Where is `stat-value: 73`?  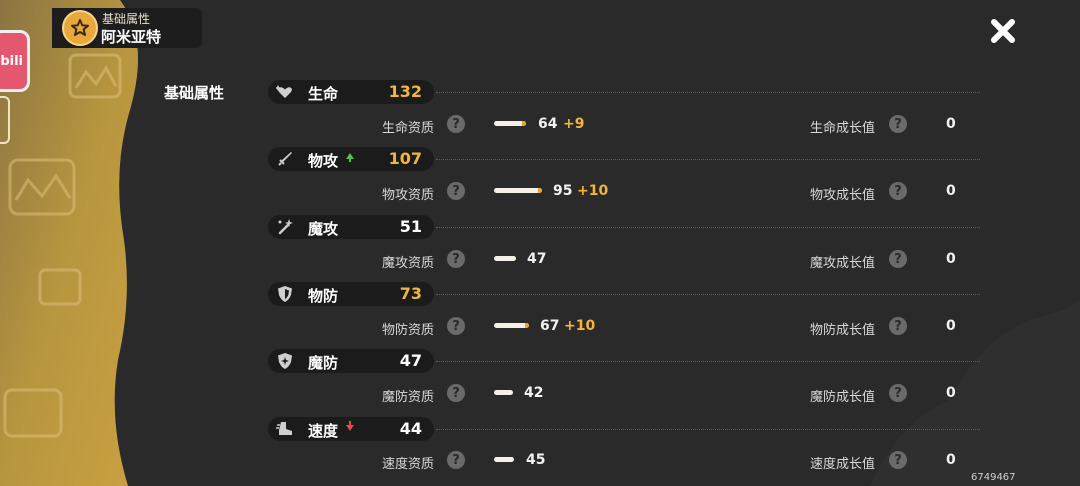 stat-value: 73 is located at coordinates (410, 293).